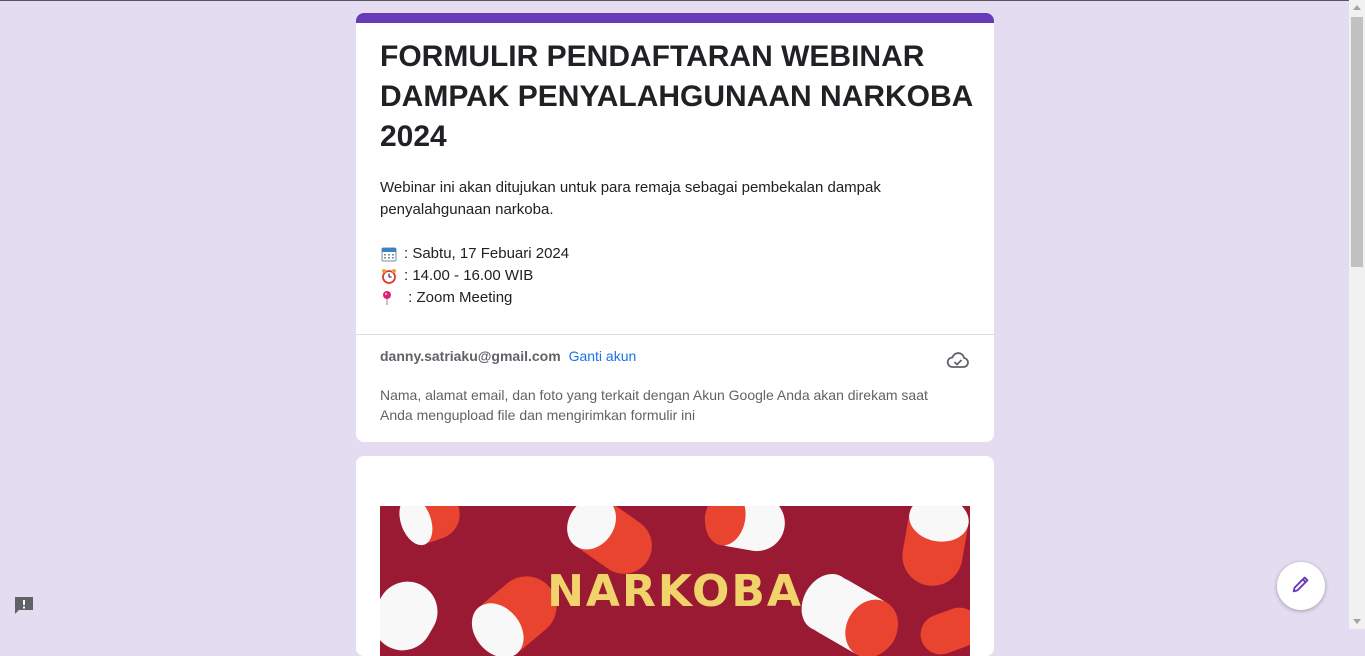 Image resolution: width=1365 pixels, height=656 pixels. I want to click on event-date-line: : Sabtu, 17 Febuari 2024, so click(474, 254).